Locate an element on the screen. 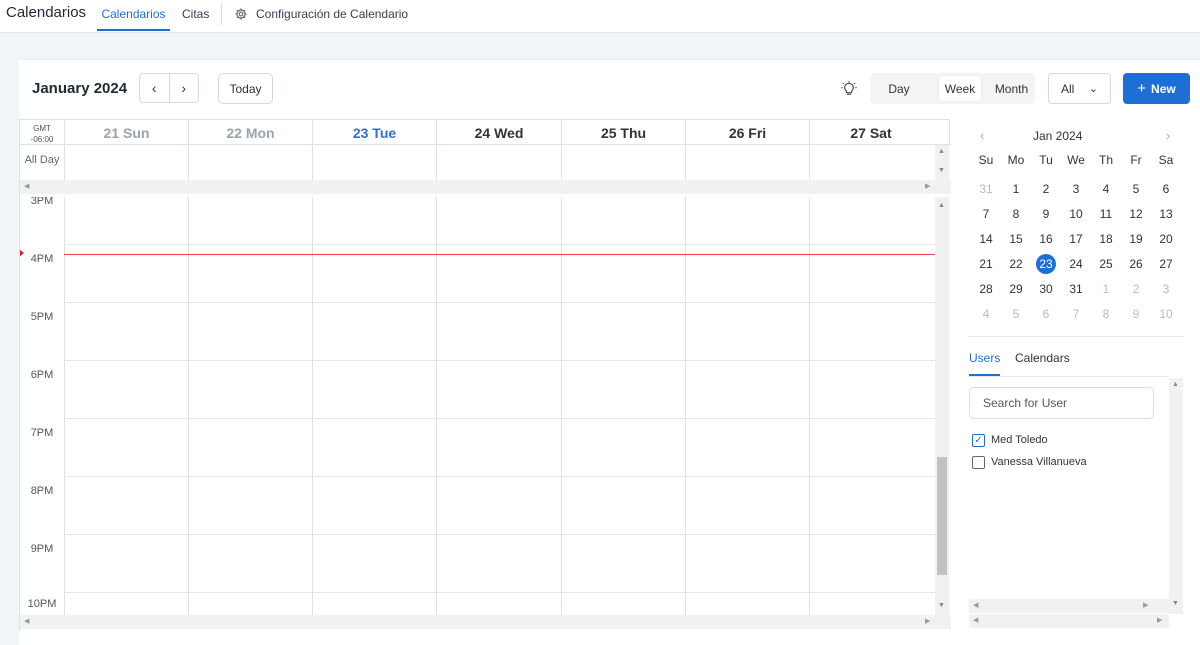  mini-calendar-day: 30 is located at coordinates (1046, 289).